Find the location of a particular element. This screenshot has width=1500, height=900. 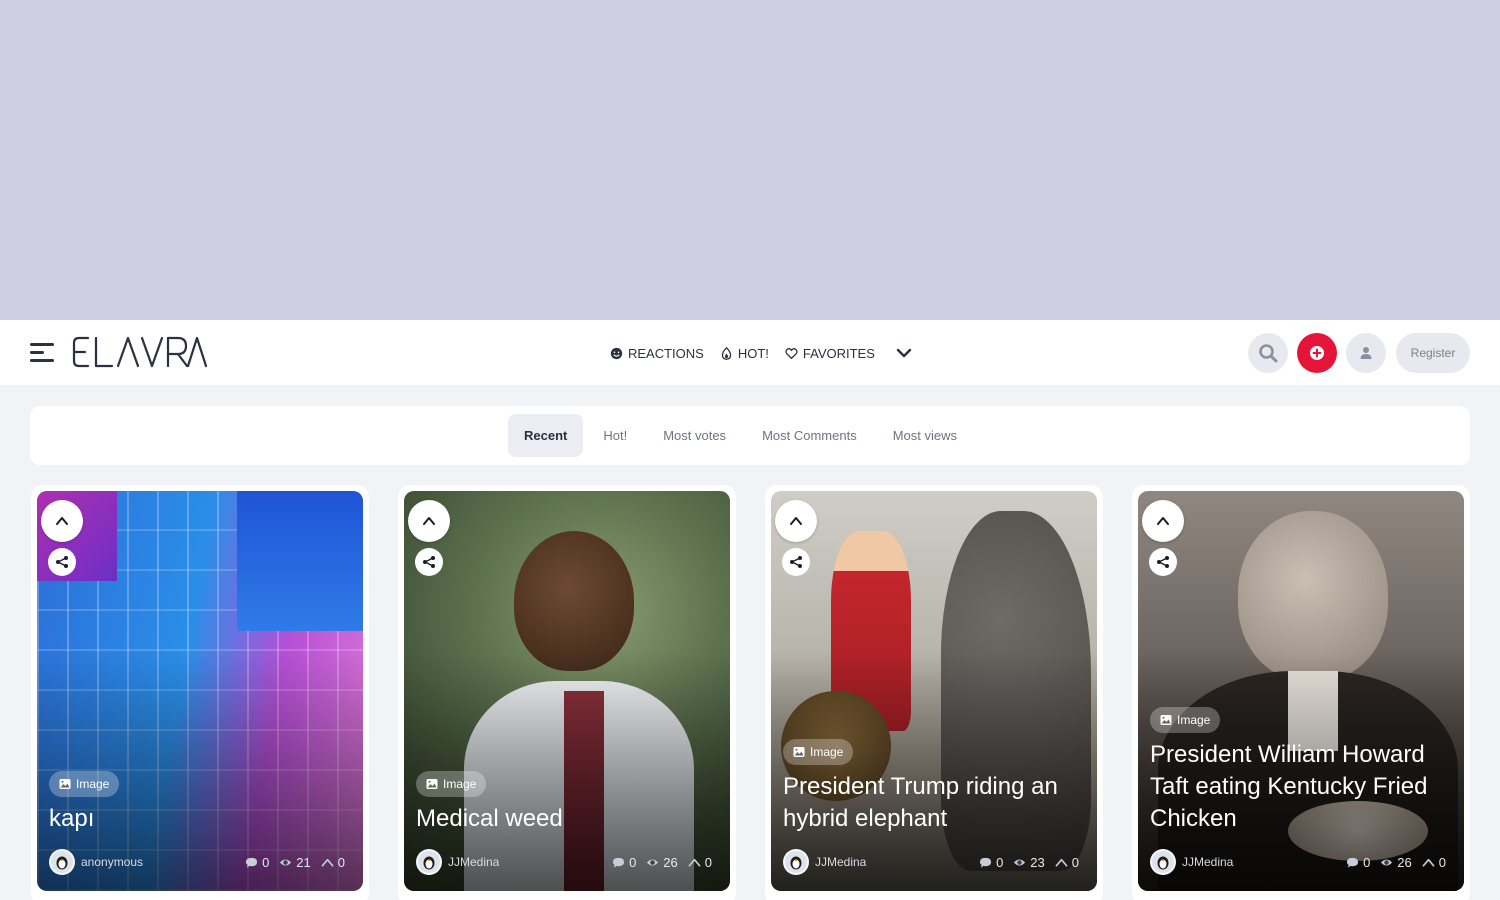

chevron-down-icon is located at coordinates (904, 353).